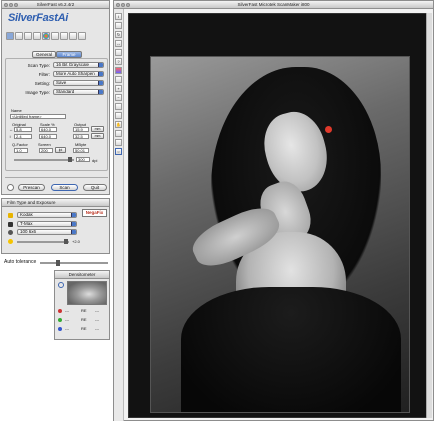 Image resolution: width=435 pixels, height=422 pixels. Describe the element at coordinates (123, 5) in the screenshot. I see `preview-window-controls` at that location.